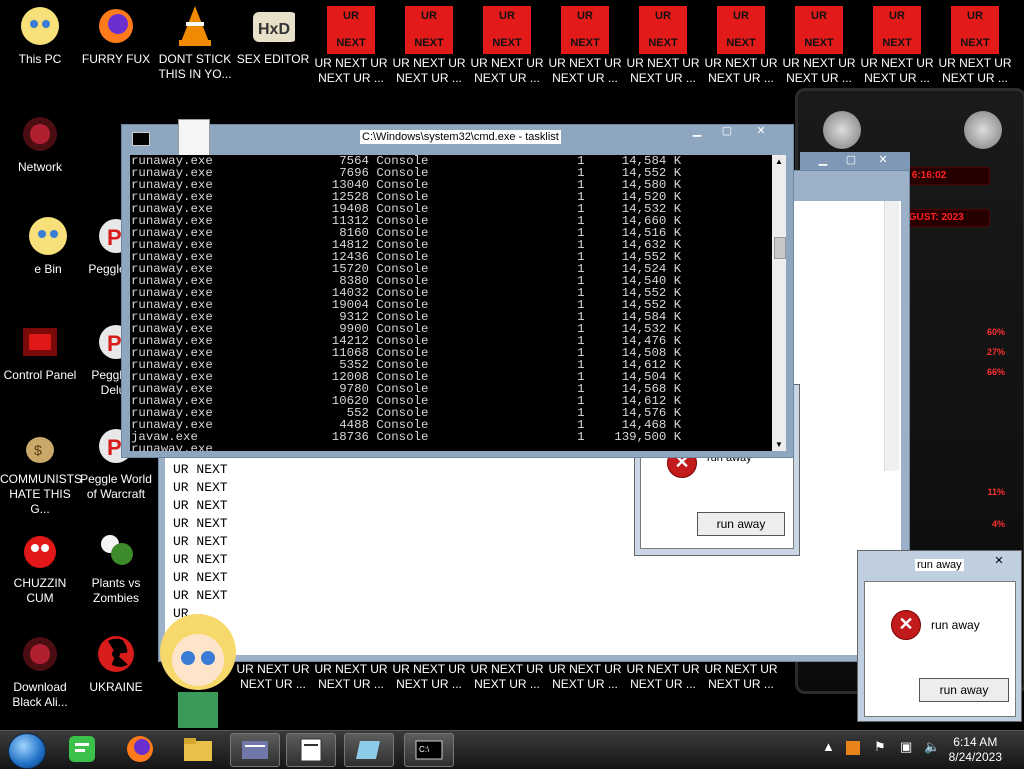 The width and height of the screenshot is (1024, 769). What do you see at coordinates (369, 750) in the screenshot?
I see `taskbar-window-icon` at bounding box center [369, 750].